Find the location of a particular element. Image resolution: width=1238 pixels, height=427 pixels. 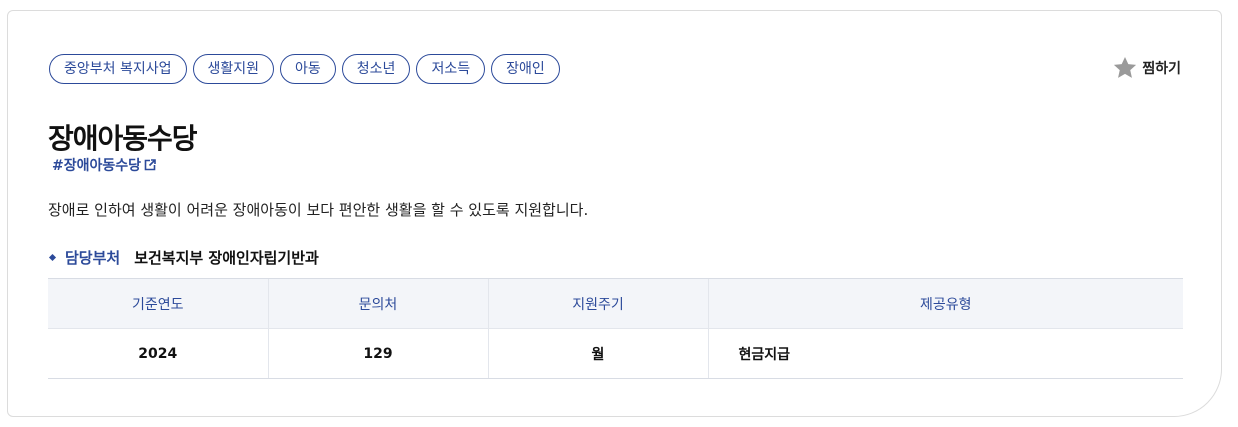

department-label: 담당부처 is located at coordinates (93, 258).